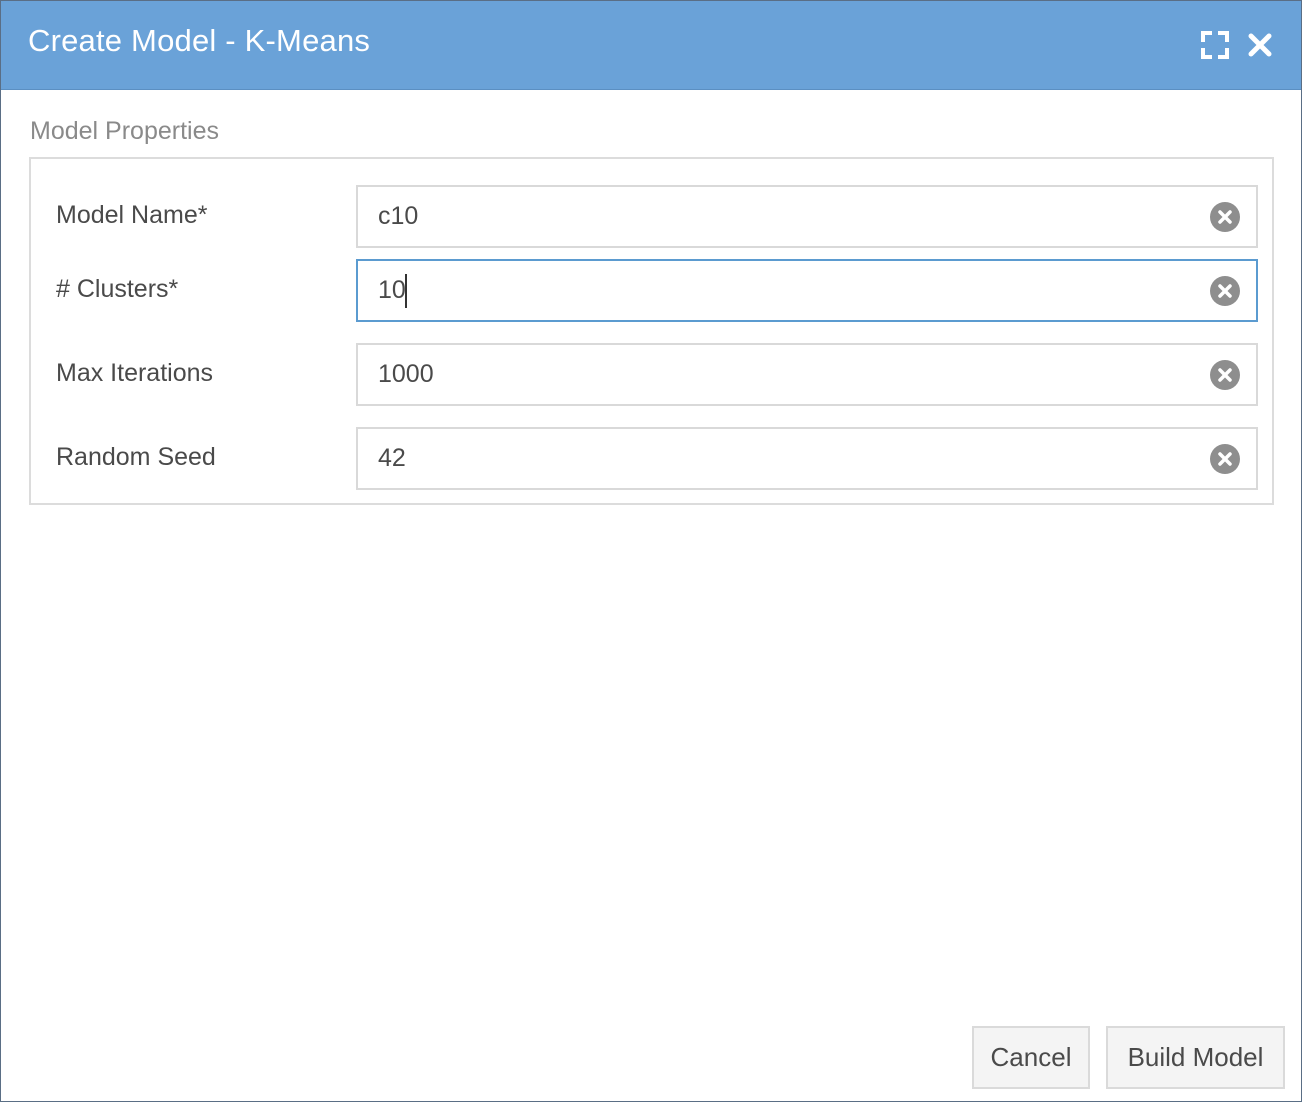 This screenshot has width=1302, height=1102. I want to click on max-iterations-input, so click(778, 374).